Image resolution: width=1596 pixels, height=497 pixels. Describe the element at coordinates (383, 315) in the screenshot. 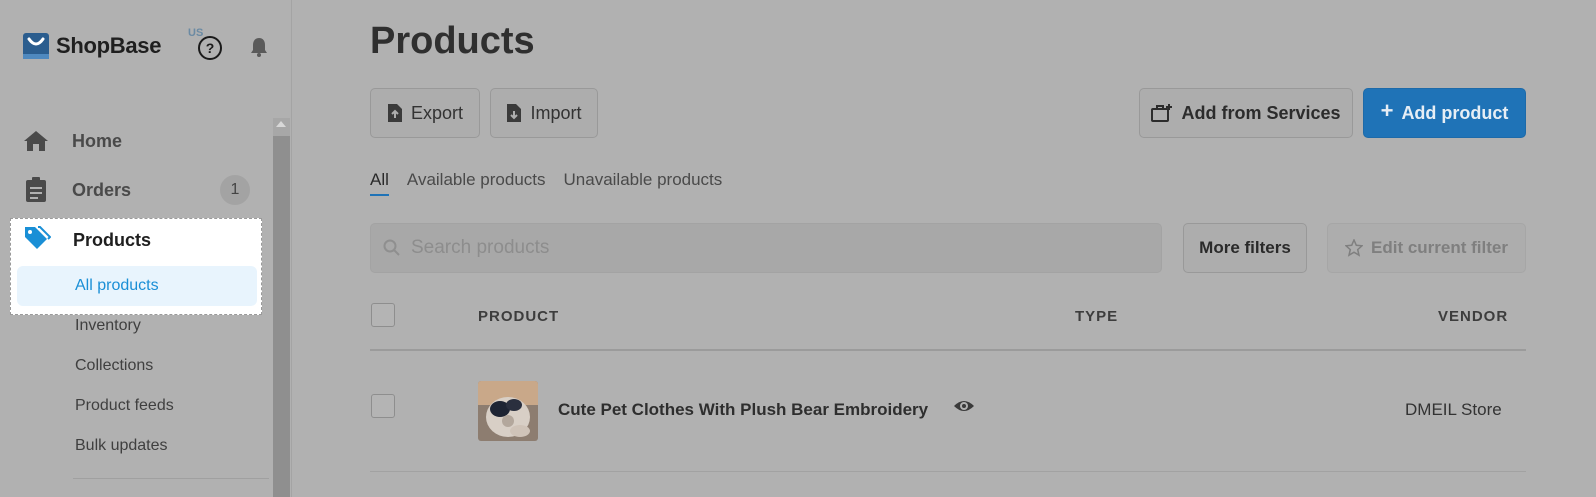

I see `select-all-checkbox` at that location.